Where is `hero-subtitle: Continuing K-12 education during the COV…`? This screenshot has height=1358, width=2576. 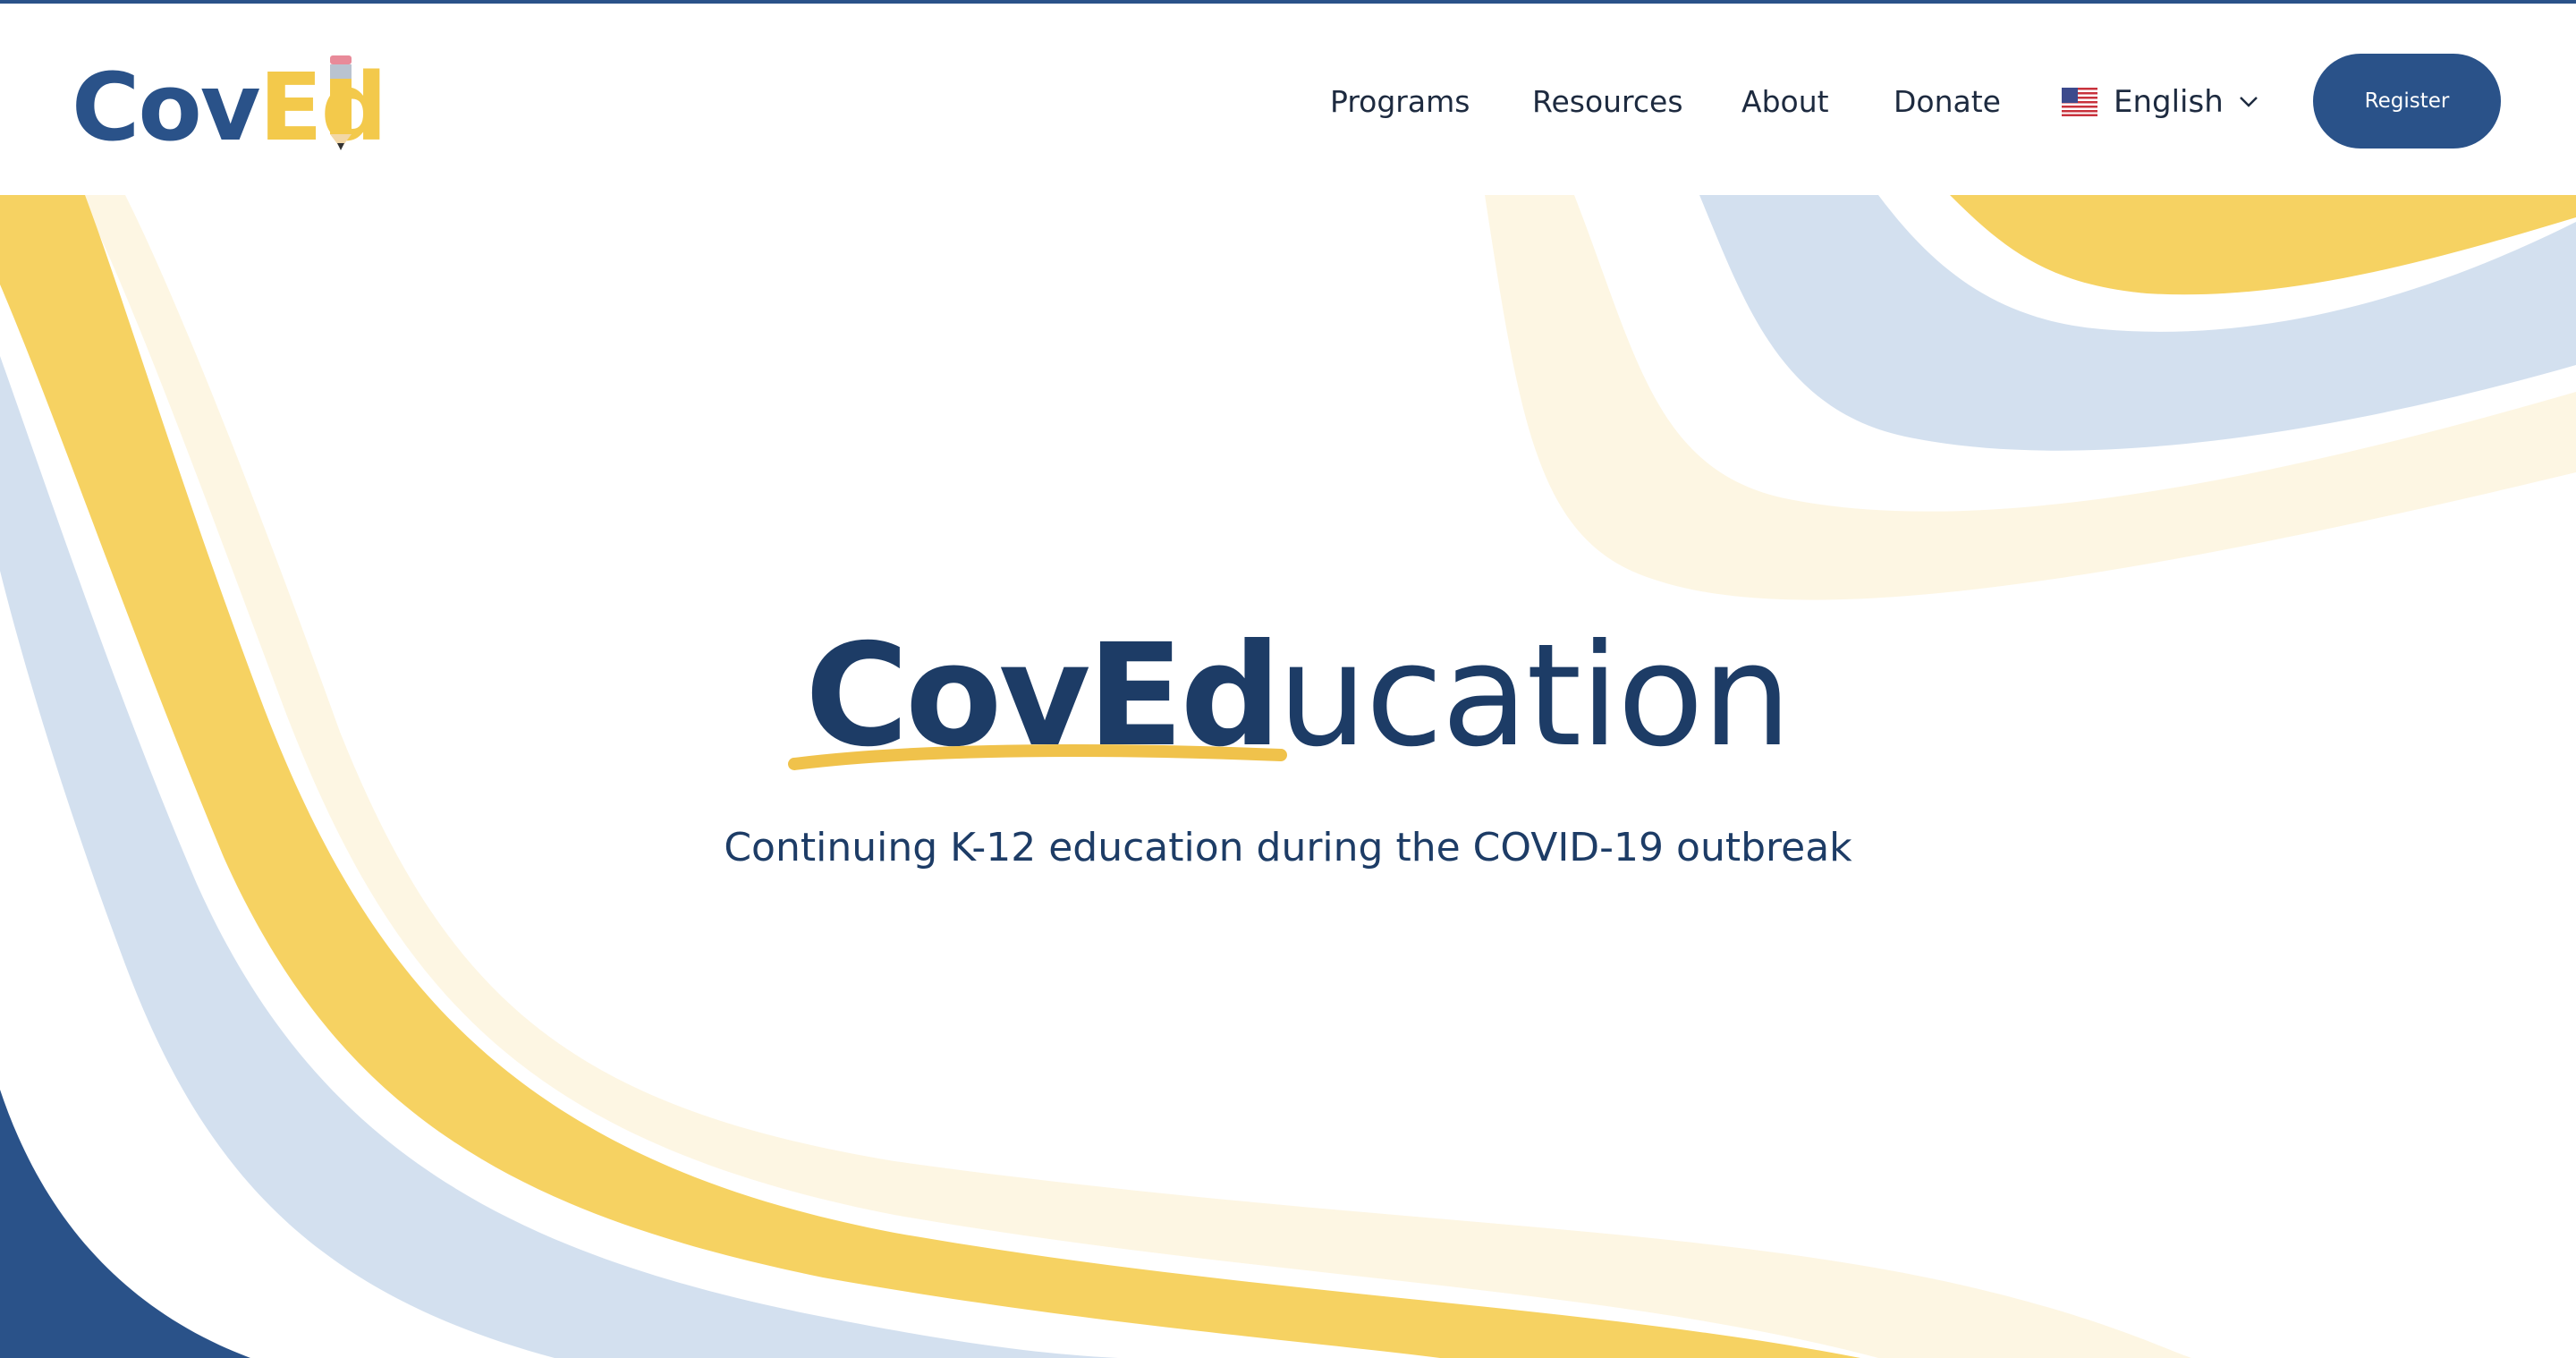 hero-subtitle: Continuing K-12 education during the COV… is located at coordinates (1288, 847).